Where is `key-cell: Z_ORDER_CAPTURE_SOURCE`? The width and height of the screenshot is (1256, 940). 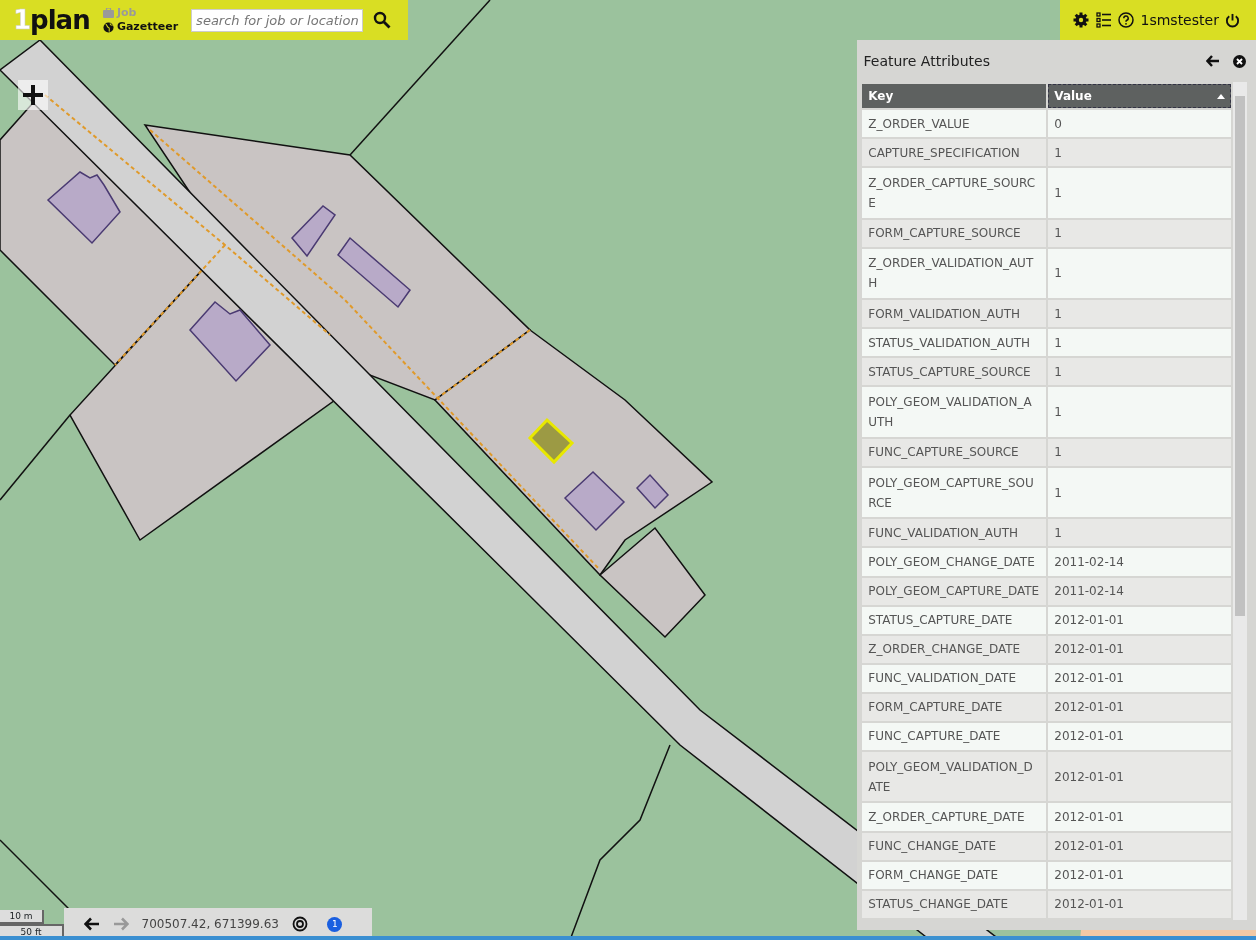 key-cell: Z_ORDER_CAPTURE_SOURCE is located at coordinates (954, 193).